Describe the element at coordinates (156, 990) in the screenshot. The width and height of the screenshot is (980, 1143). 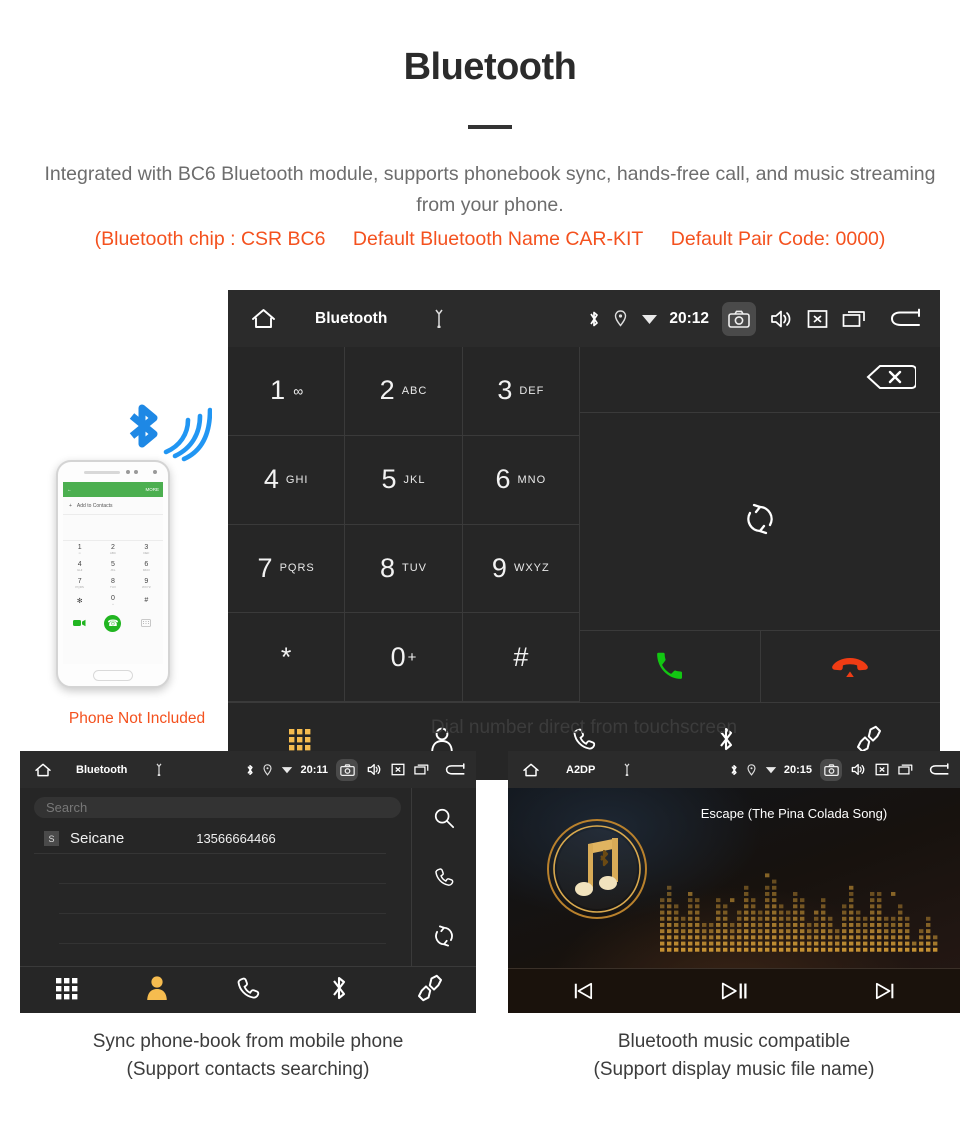
I see `tab-contacts` at that location.